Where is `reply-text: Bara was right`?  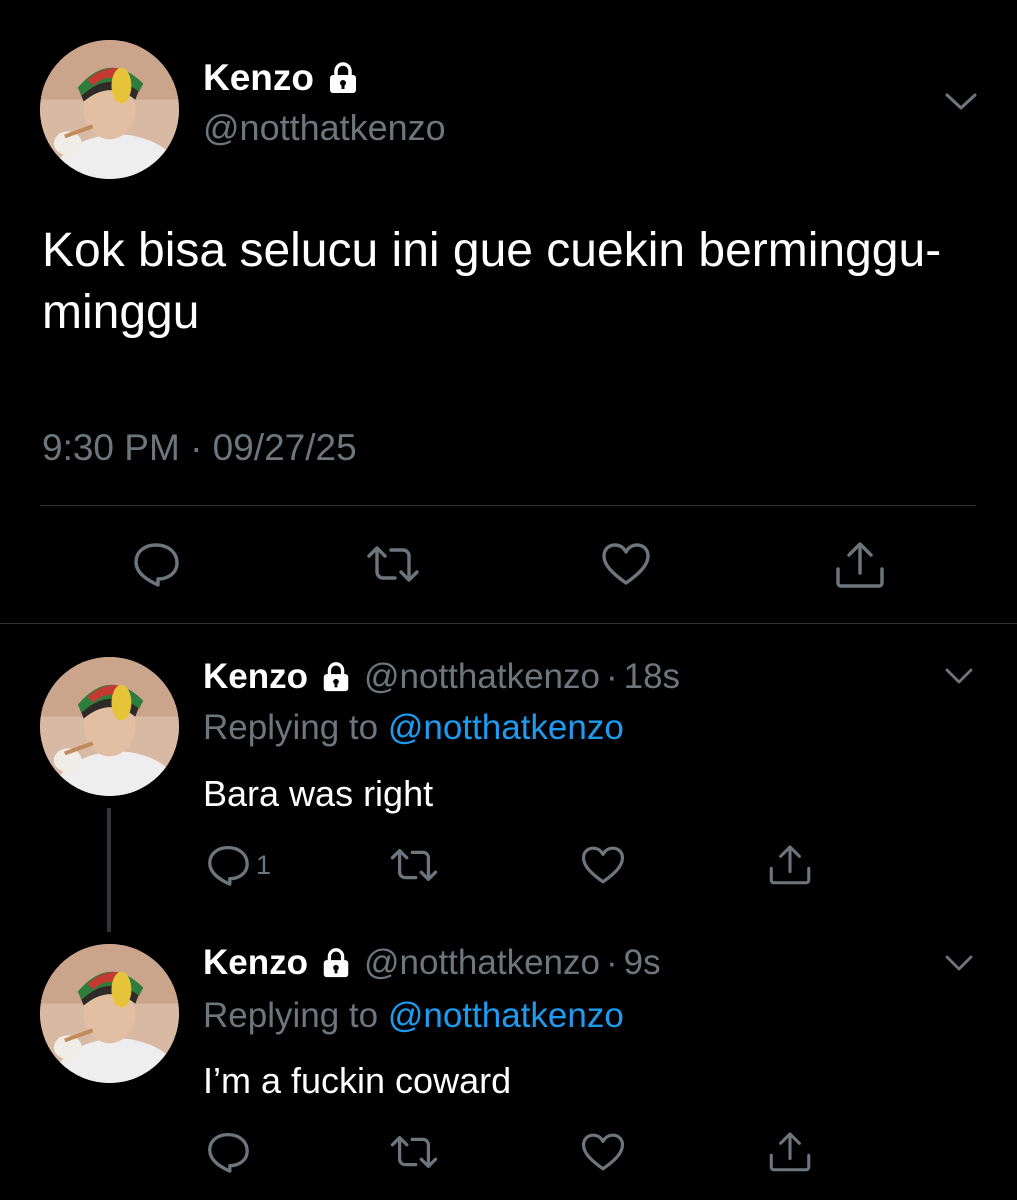 reply-text: Bara was right is located at coordinates (318, 793).